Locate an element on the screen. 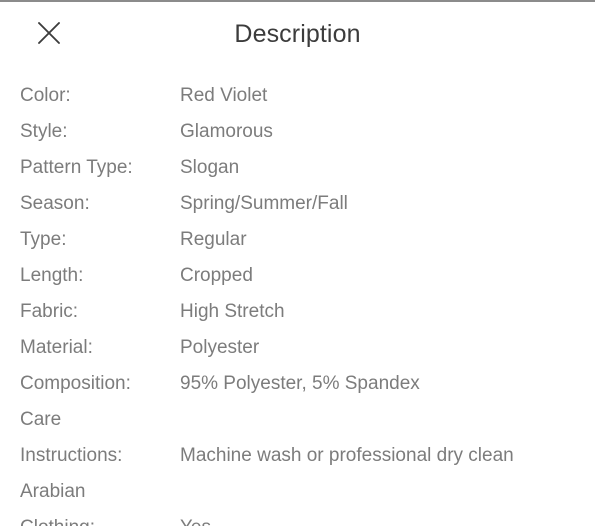  spec-value: Machine wash or professional dry clean is located at coordinates (347, 455).